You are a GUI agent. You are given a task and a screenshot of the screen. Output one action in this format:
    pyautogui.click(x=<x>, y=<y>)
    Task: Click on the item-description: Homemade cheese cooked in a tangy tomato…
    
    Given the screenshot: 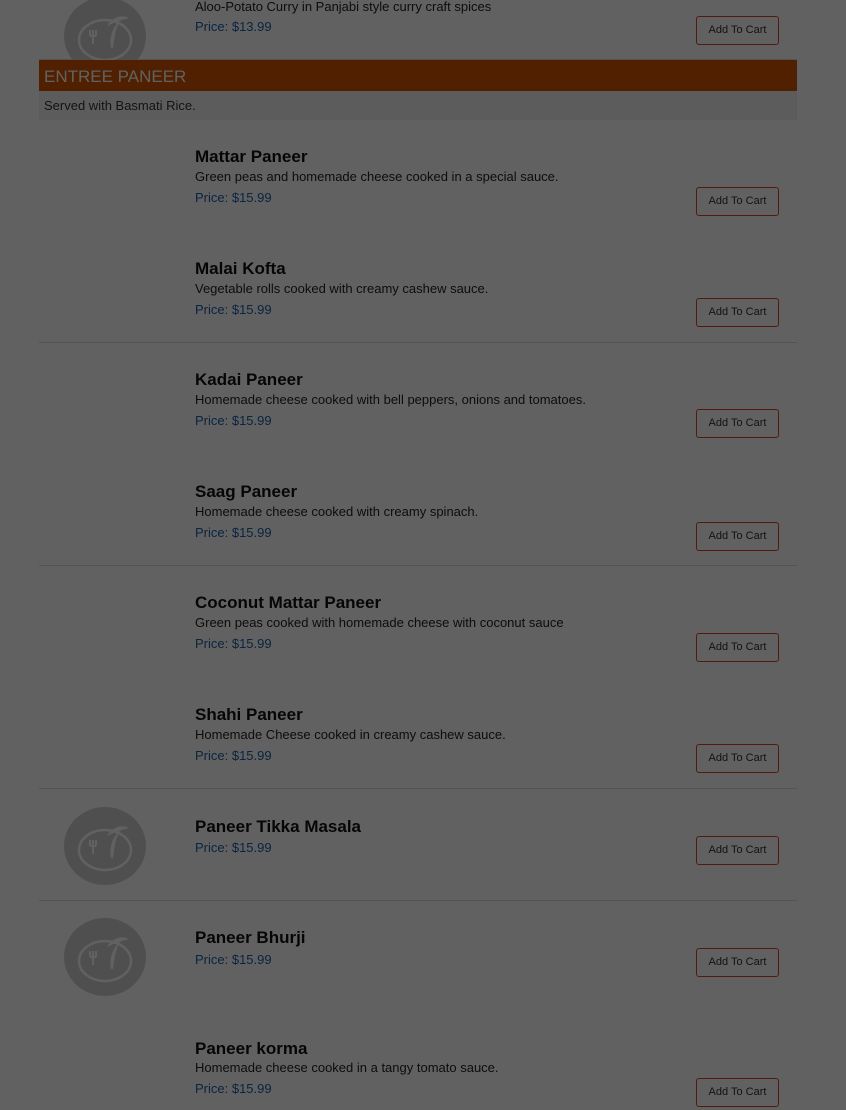 What is the action you would take?
    pyautogui.click(x=347, y=1067)
    